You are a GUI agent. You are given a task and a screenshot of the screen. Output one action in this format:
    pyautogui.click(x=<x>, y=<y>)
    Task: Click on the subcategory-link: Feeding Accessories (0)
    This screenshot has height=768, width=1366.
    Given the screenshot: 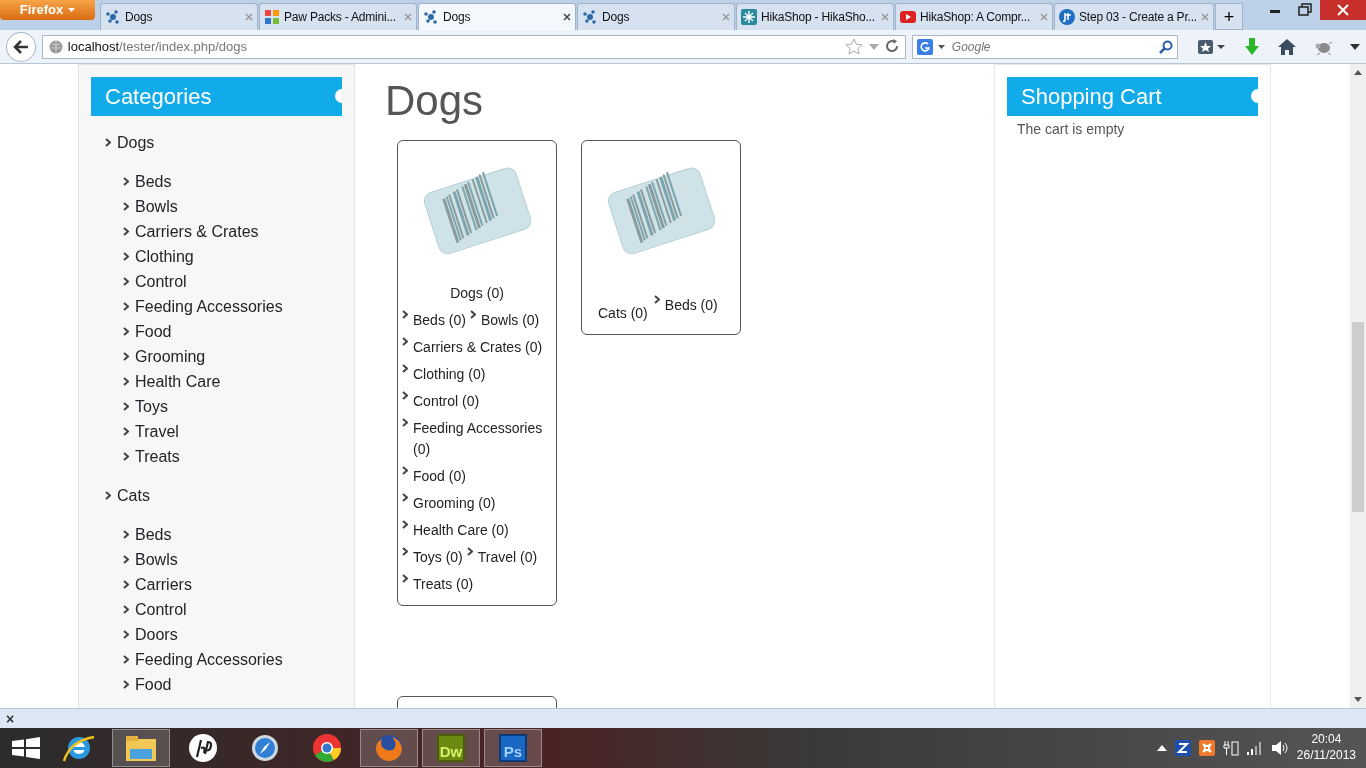 What is the action you would take?
    pyautogui.click(x=482, y=439)
    